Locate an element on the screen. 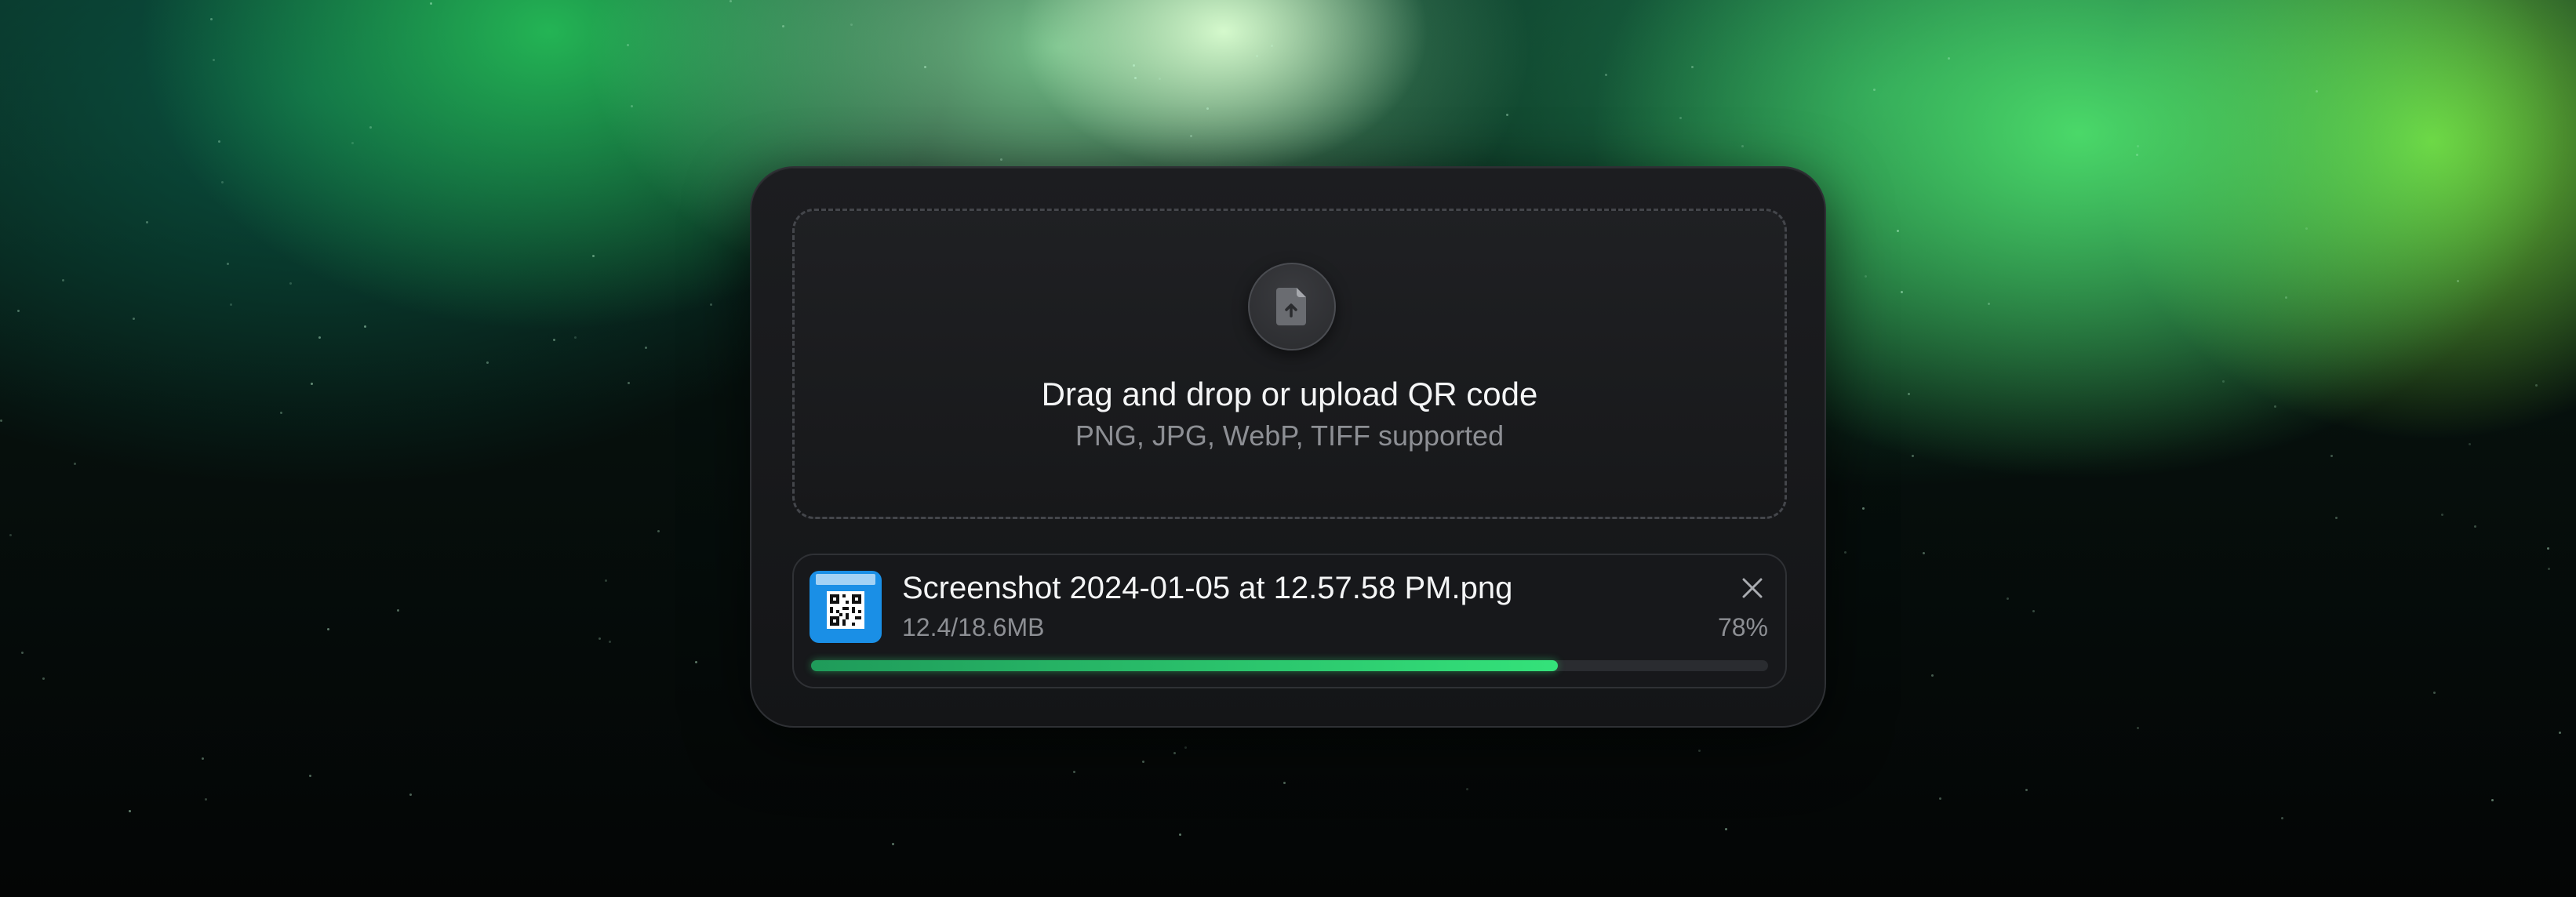 Image resolution: width=2576 pixels, height=897 pixels. dropzone-title: Drag and drop or upload QR code is located at coordinates (1289, 394).